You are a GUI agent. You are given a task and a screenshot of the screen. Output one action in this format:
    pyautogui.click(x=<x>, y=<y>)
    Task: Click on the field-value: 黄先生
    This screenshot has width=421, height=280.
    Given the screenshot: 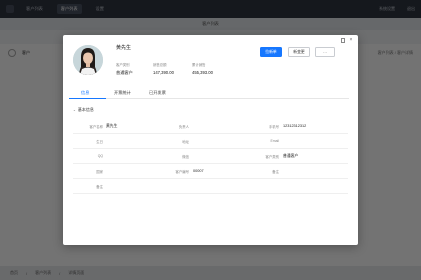 What is the action you would take?
    pyautogui.click(x=112, y=125)
    